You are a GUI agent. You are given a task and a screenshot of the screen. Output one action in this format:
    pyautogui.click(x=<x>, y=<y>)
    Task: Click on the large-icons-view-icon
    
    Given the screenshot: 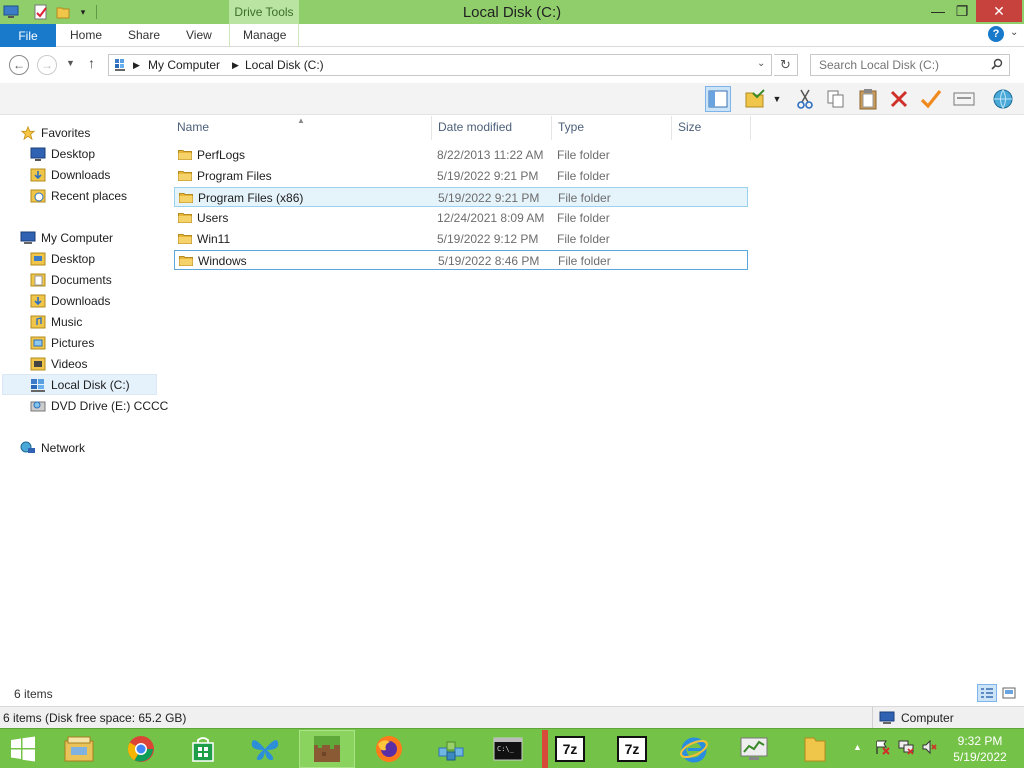 What is the action you would take?
    pyautogui.click(x=1009, y=693)
    